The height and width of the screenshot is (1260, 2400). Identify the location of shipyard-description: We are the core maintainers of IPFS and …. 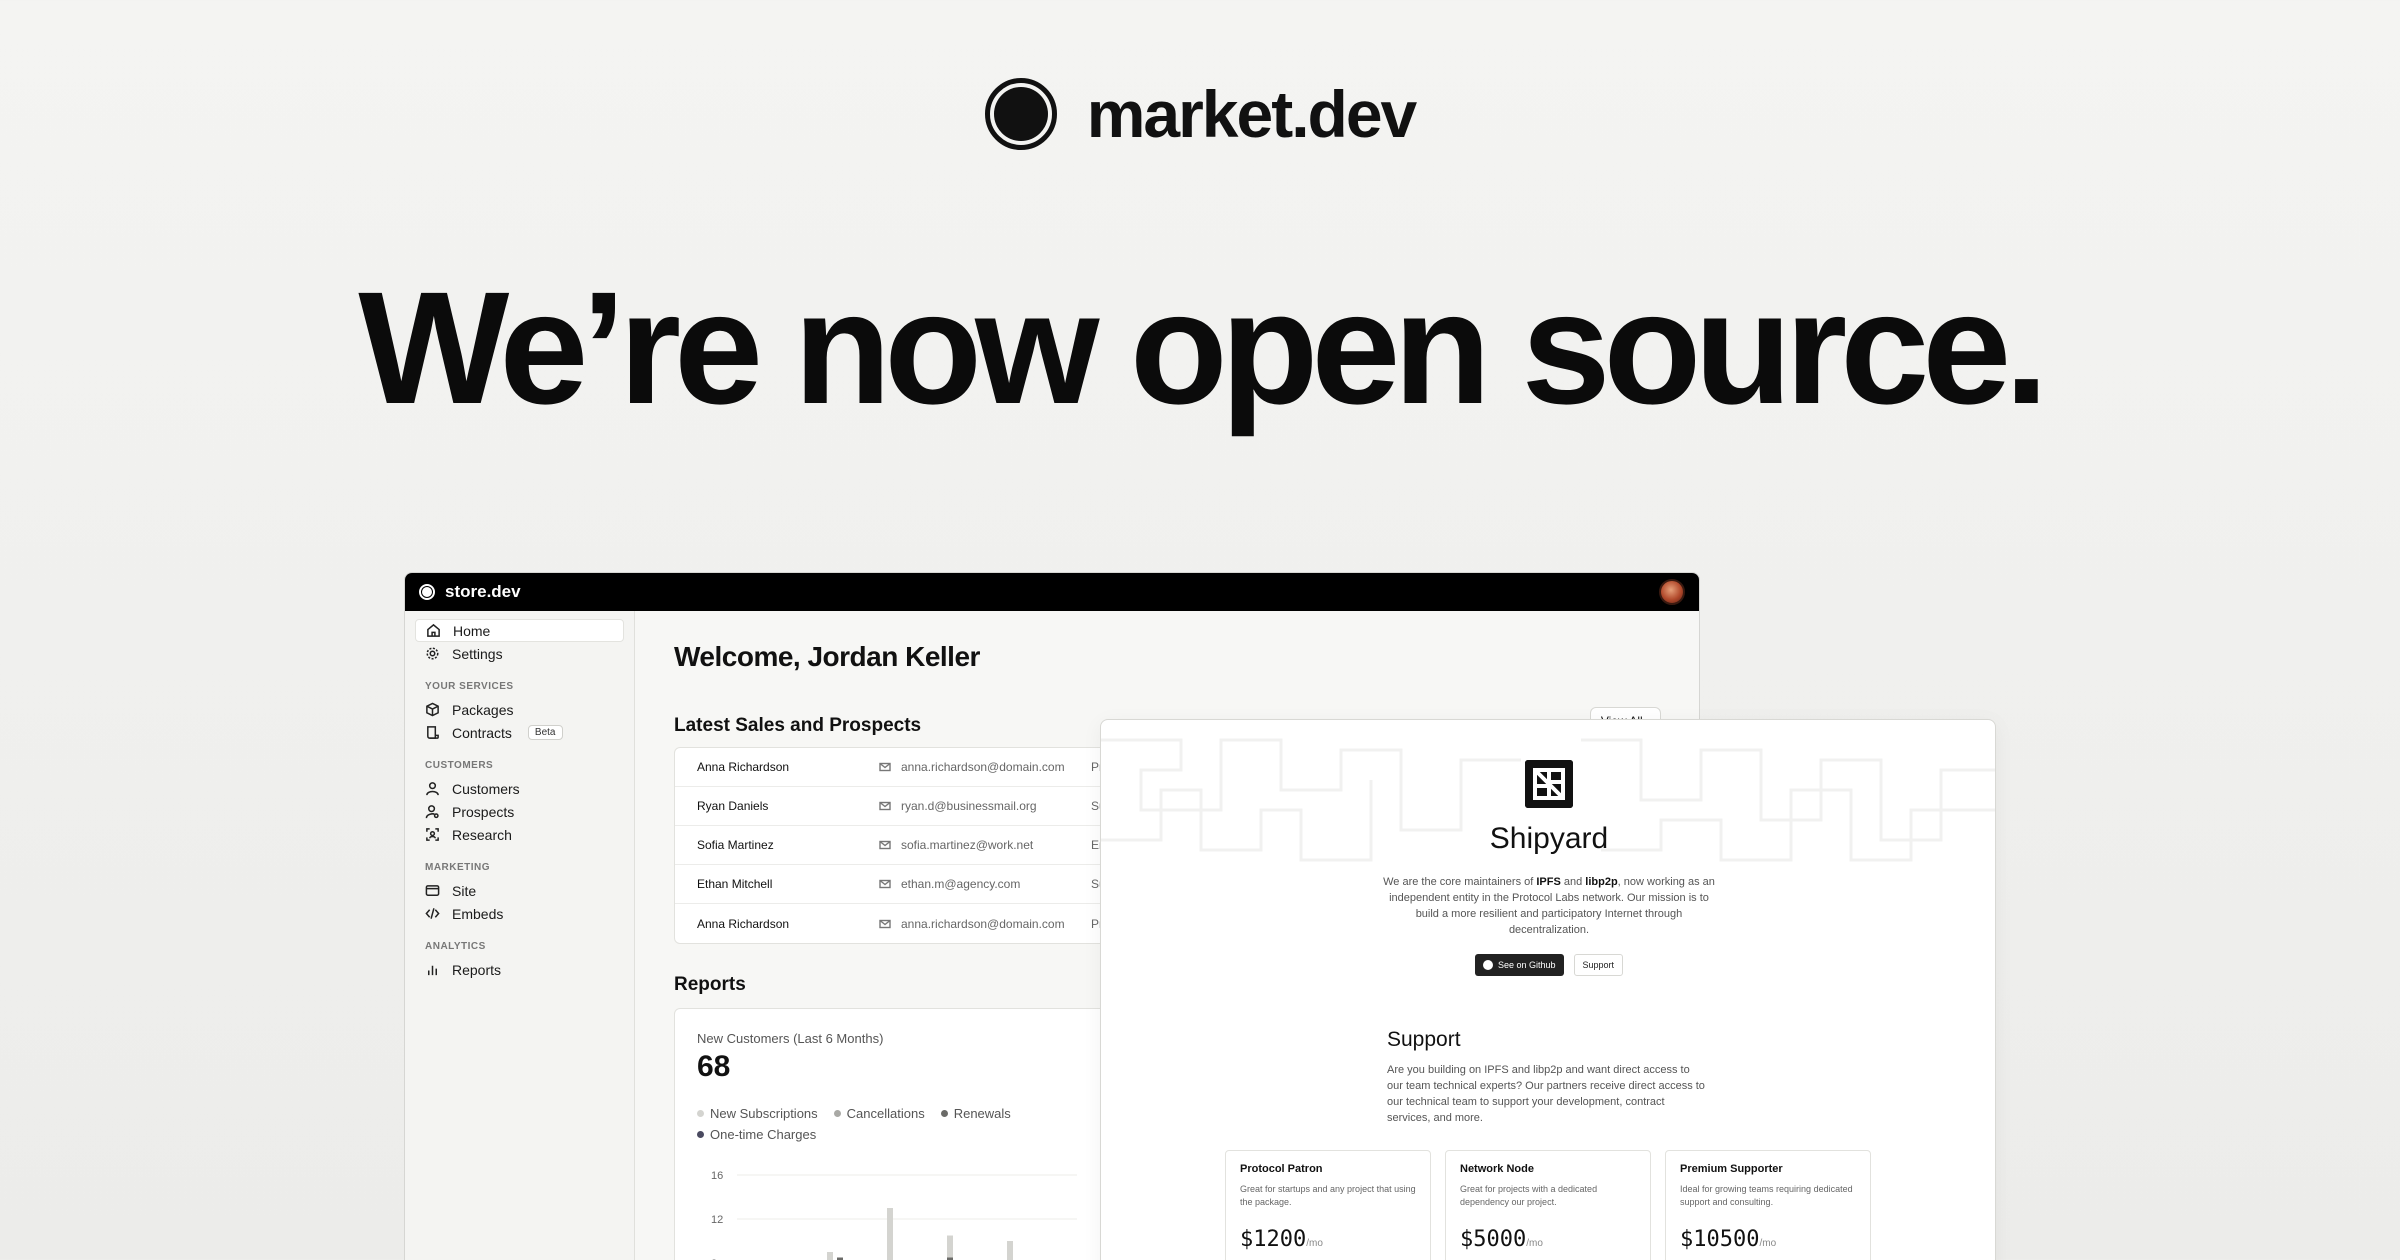
(1549, 906).